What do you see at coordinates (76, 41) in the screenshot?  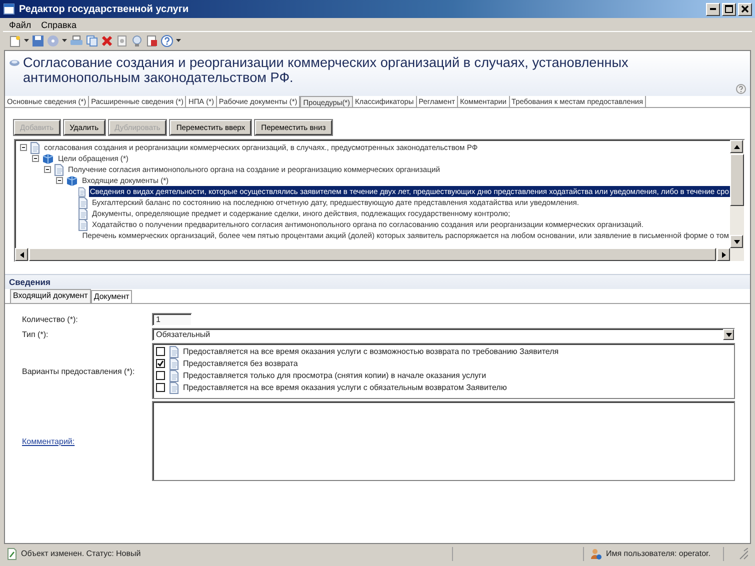 I see `printer-icon` at bounding box center [76, 41].